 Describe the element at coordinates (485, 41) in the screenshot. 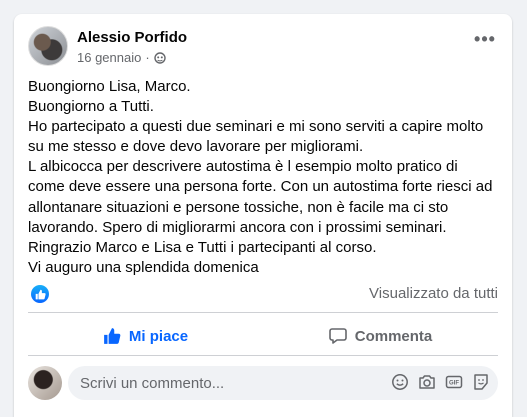

I see `more-options-icon: •••` at that location.